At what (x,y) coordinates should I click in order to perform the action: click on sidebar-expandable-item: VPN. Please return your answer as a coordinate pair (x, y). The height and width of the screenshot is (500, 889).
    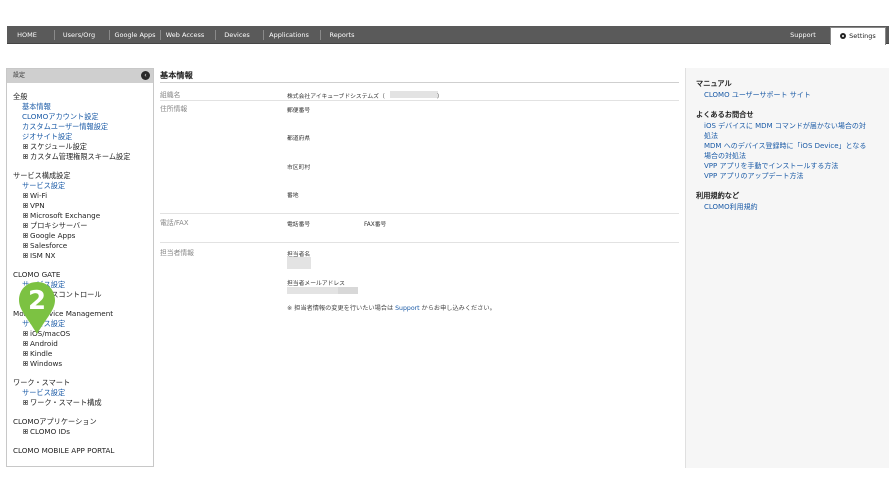
    Looking at the image, I should click on (83, 206).